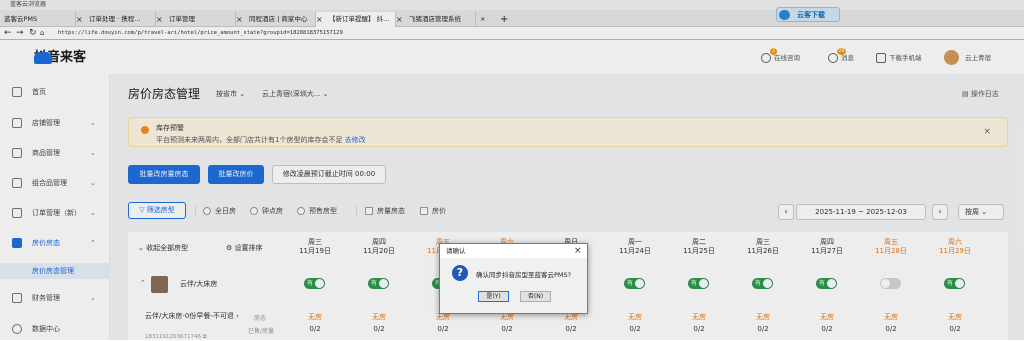  What do you see at coordinates (524, 275) in the screenshot?
I see `dialog-message: 确认同步抖音房型至蓝客云PMS?` at bounding box center [524, 275].